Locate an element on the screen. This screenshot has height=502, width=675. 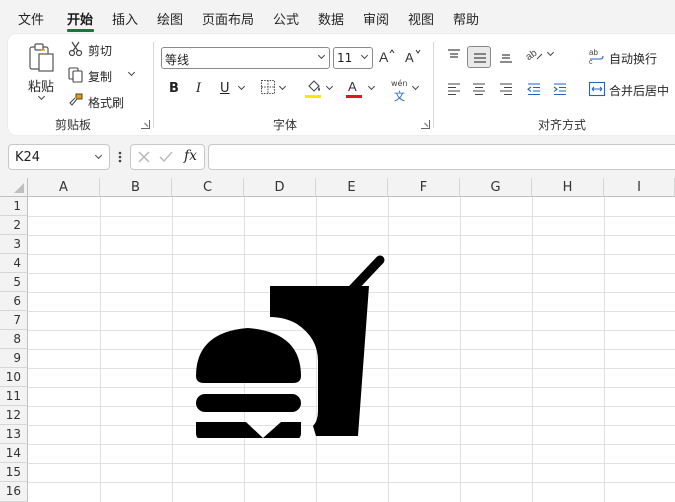
bold-button: B is located at coordinates (174, 88).